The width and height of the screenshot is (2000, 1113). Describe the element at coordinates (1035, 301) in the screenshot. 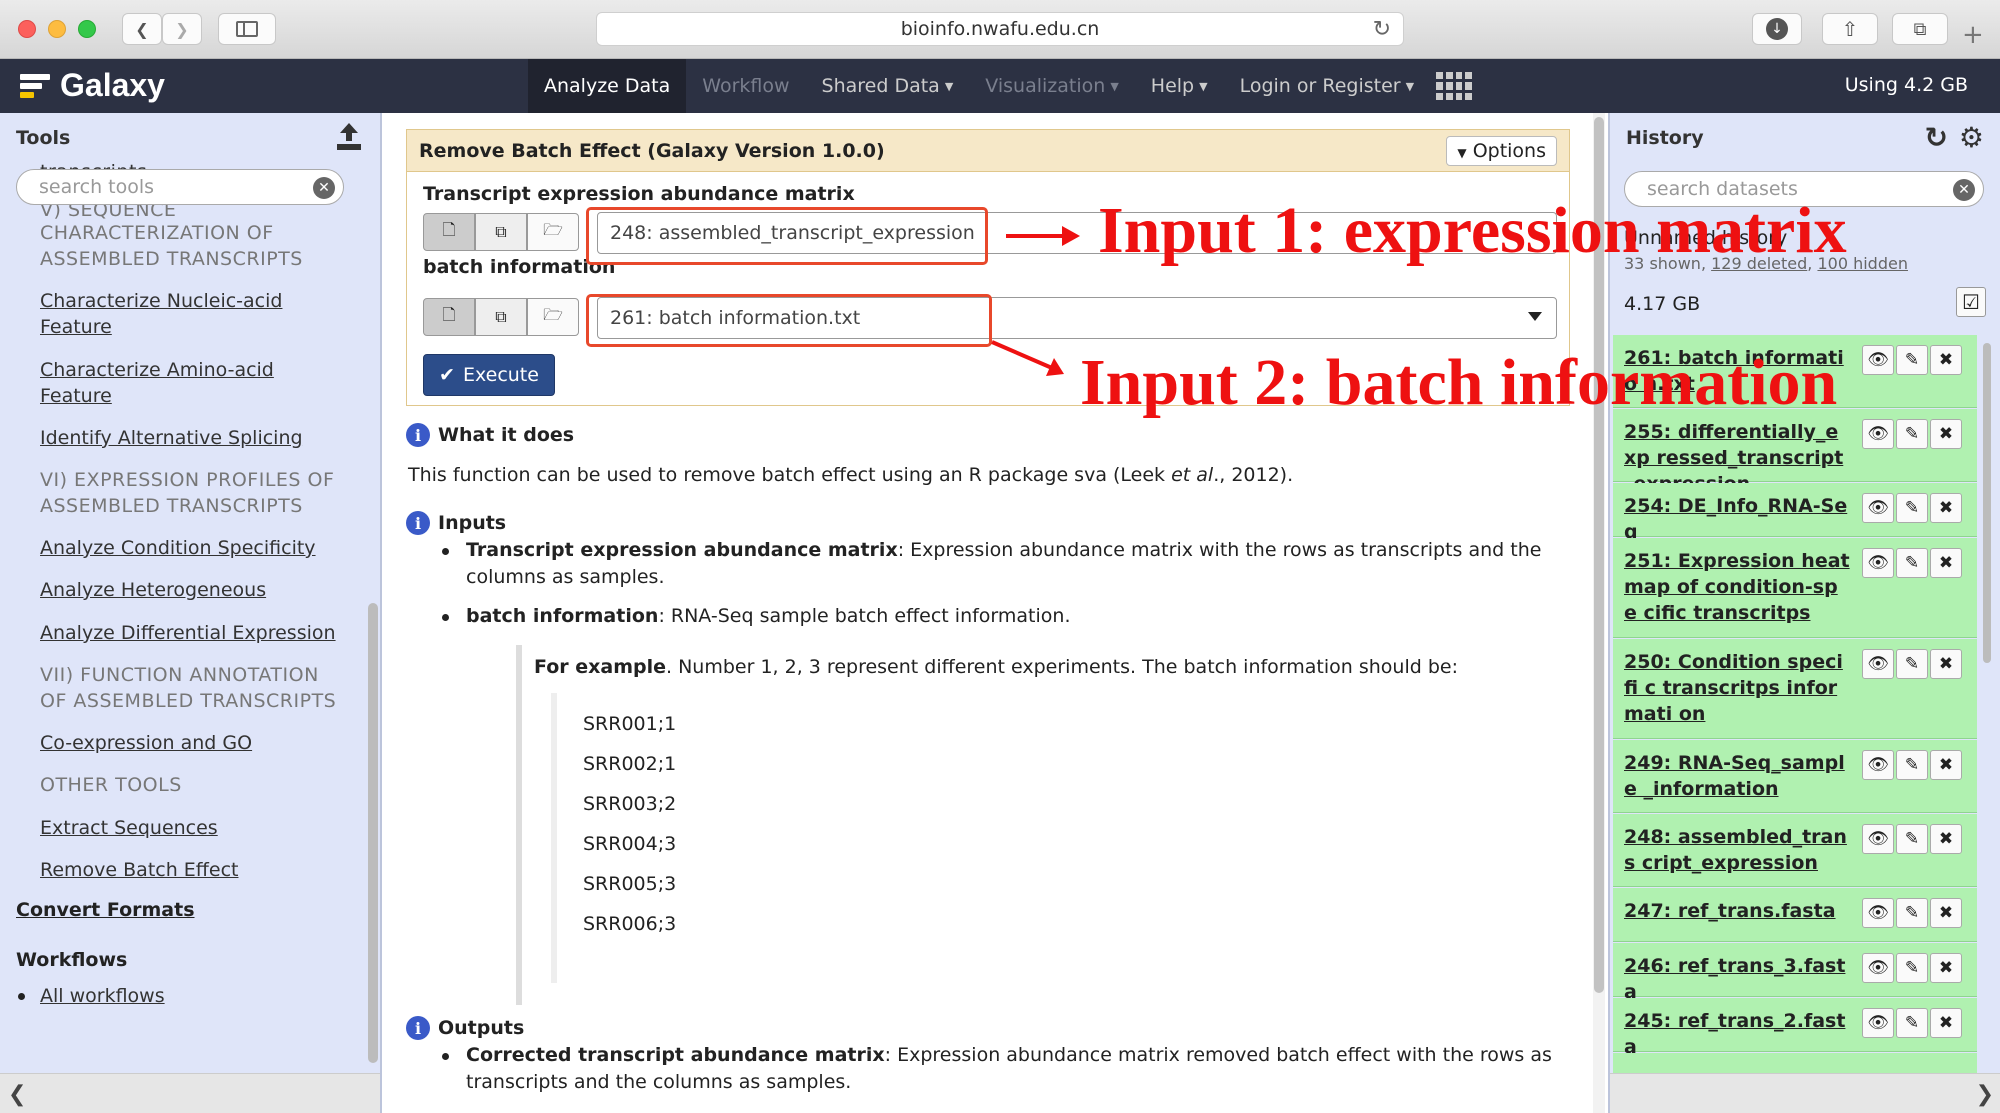

I see `annotation-arrows` at that location.